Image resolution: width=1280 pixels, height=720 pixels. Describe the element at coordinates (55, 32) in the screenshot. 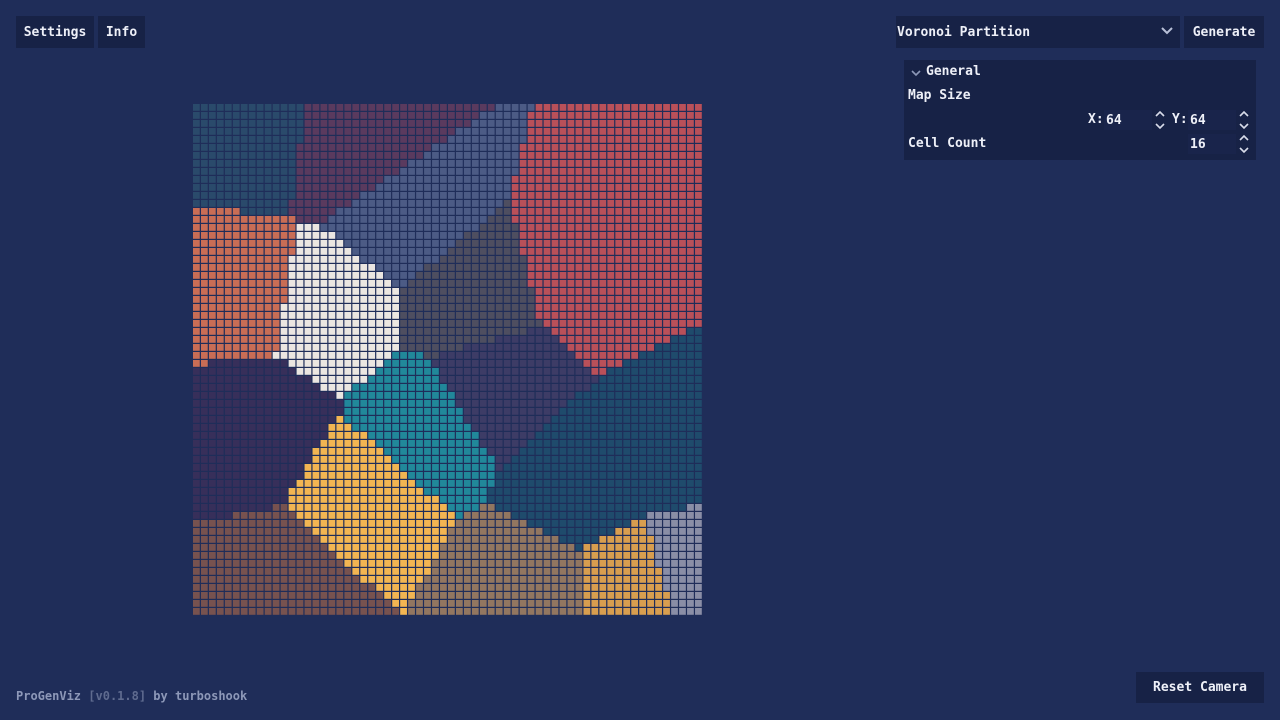

I see `settings-button: Settings` at that location.